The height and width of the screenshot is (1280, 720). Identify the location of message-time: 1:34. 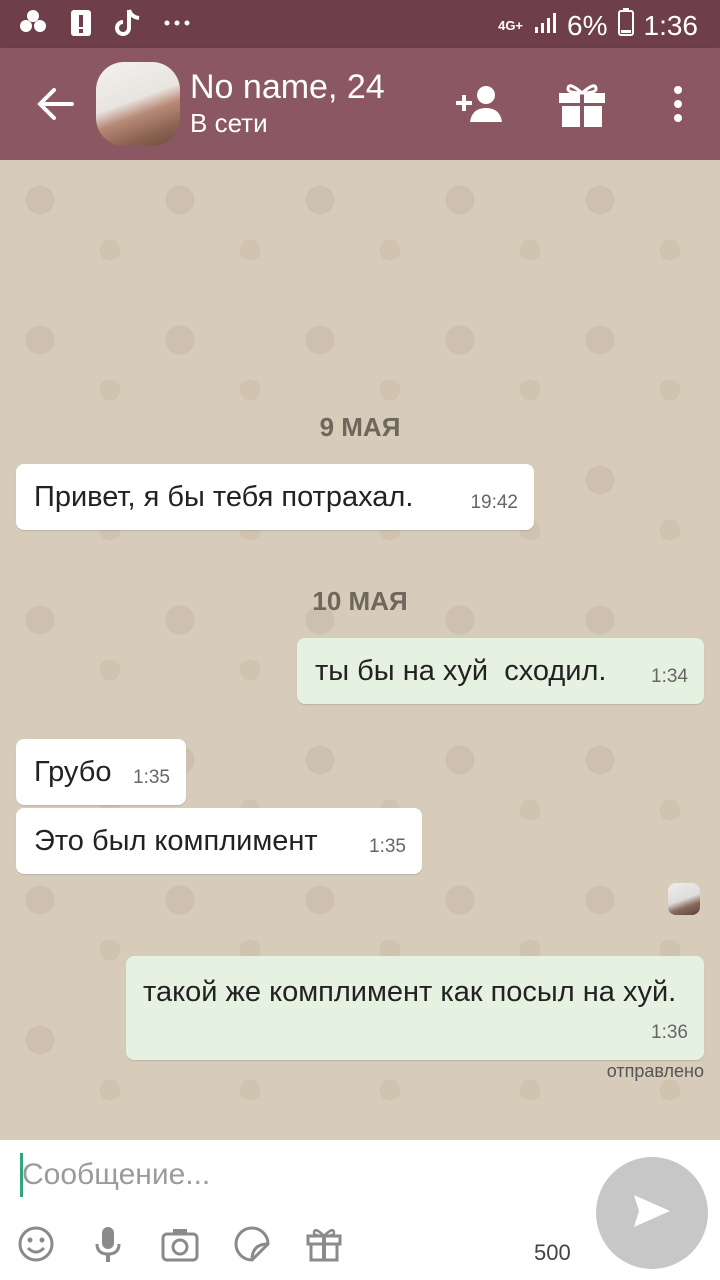
(669, 676).